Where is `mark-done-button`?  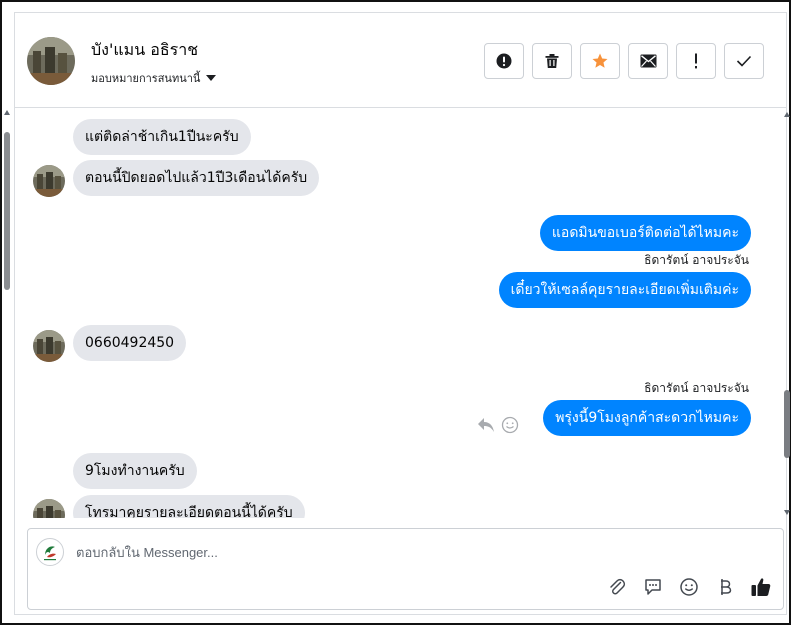 mark-done-button is located at coordinates (744, 61).